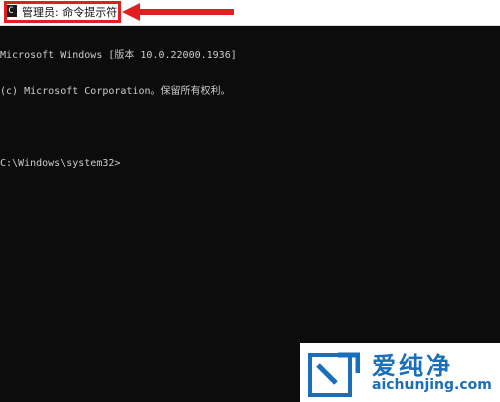  I want to click on annotation-arrow-icon, so click(178, 12).